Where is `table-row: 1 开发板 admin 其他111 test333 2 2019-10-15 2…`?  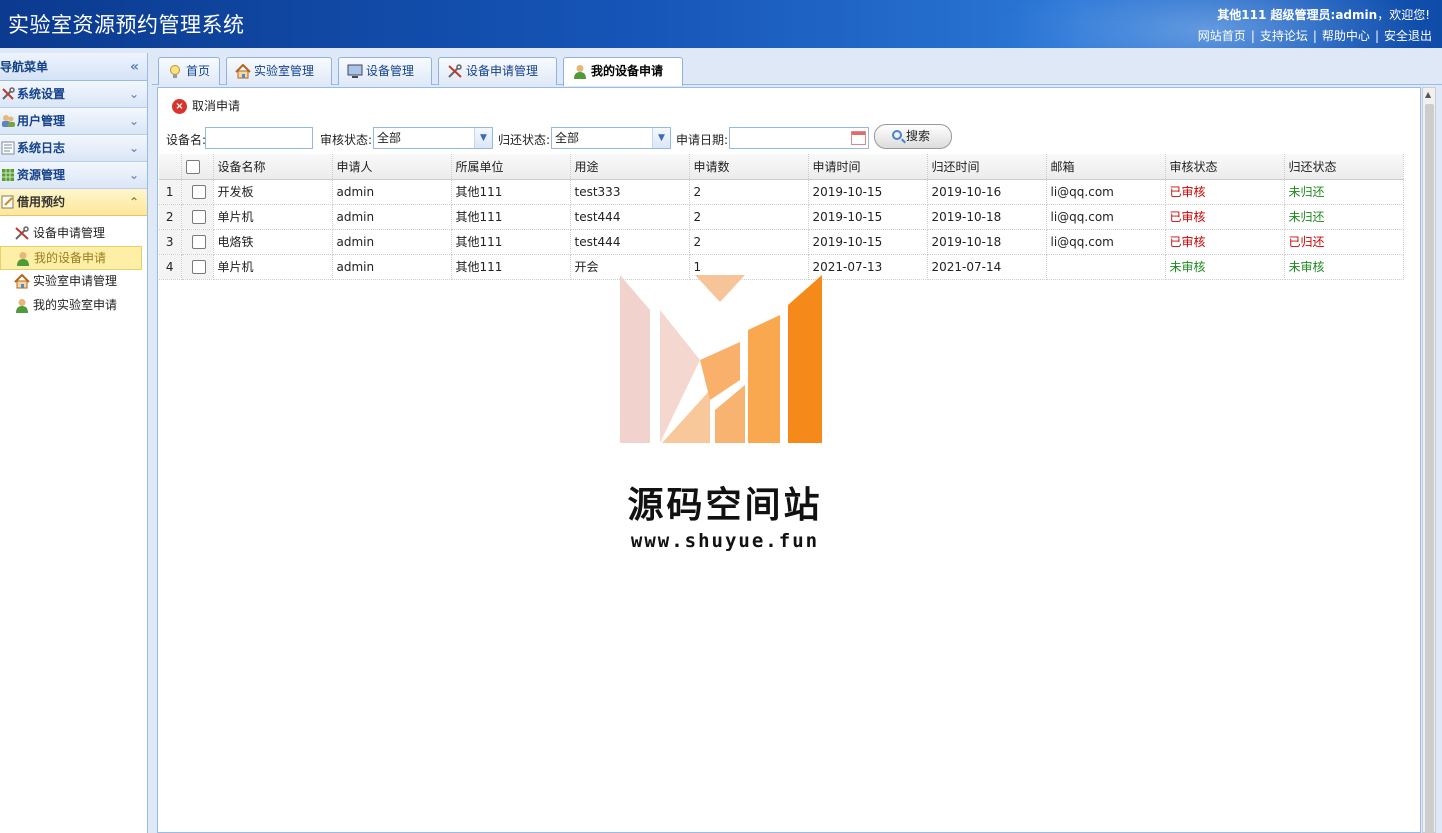 table-row: 1 开发板 admin 其他111 test333 2 2019-10-15 2… is located at coordinates (781, 192).